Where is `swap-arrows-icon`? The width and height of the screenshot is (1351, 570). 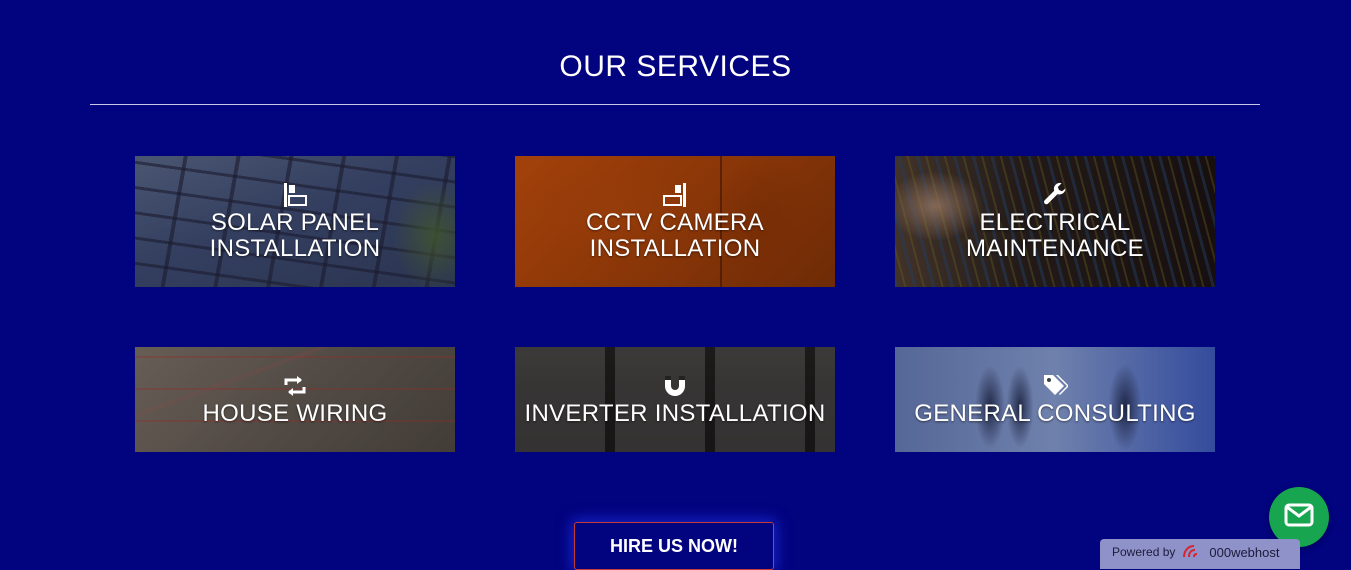 swap-arrows-icon is located at coordinates (295, 386).